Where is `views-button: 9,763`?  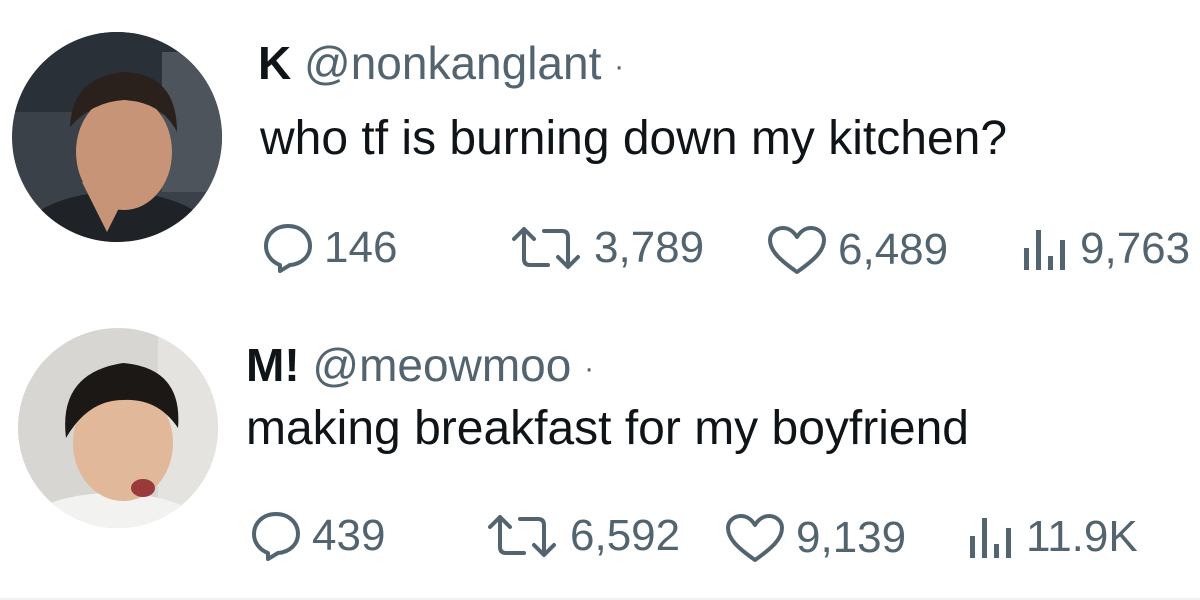 views-button: 9,763 is located at coordinates (1105, 249).